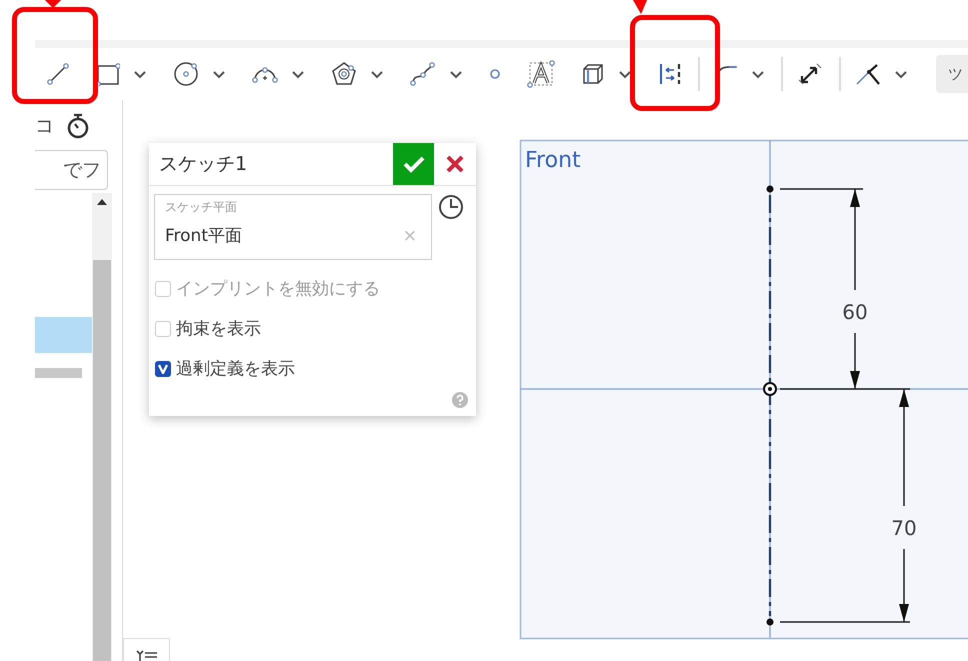 The height and width of the screenshot is (661, 968). Describe the element at coordinates (315, 369) in the screenshot. I see `checkbox-option: 過剰定義を表示` at that location.